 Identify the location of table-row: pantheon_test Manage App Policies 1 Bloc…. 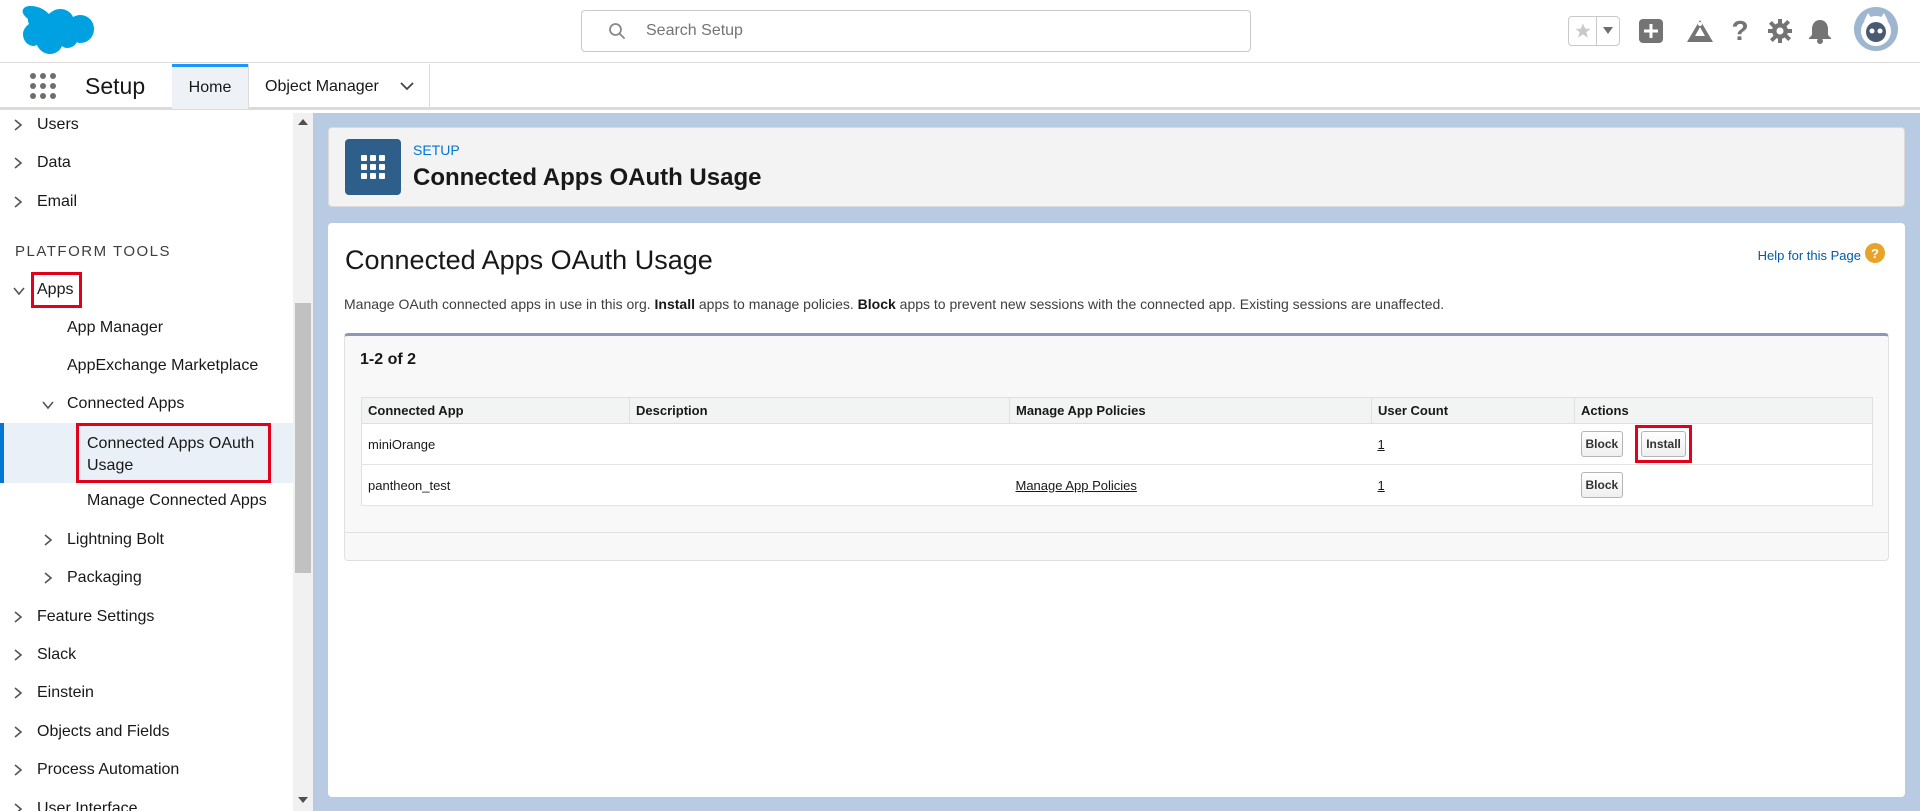
(1117, 485).